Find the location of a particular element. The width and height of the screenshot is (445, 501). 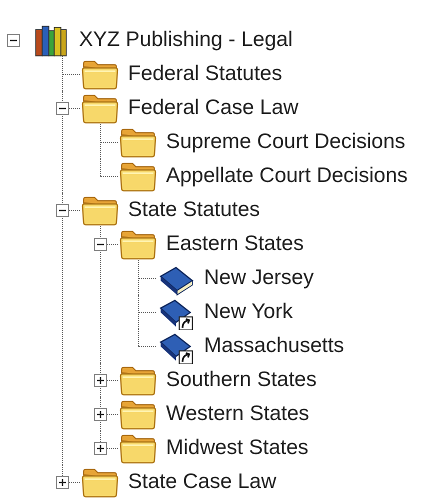

tree-node-label: XYZ Publishing - Legal is located at coordinates (186, 40).